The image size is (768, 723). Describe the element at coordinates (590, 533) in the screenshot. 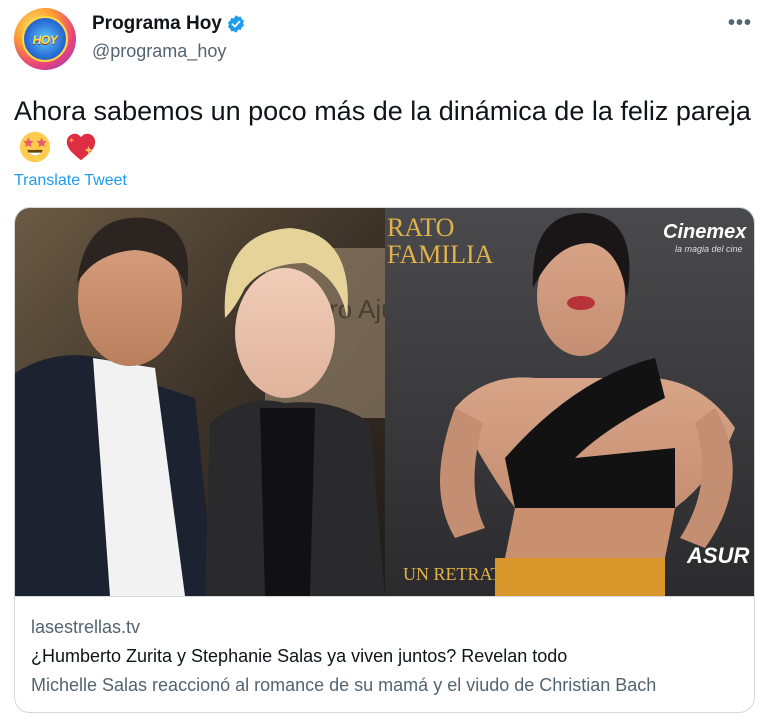

I see `woman2-waist` at that location.